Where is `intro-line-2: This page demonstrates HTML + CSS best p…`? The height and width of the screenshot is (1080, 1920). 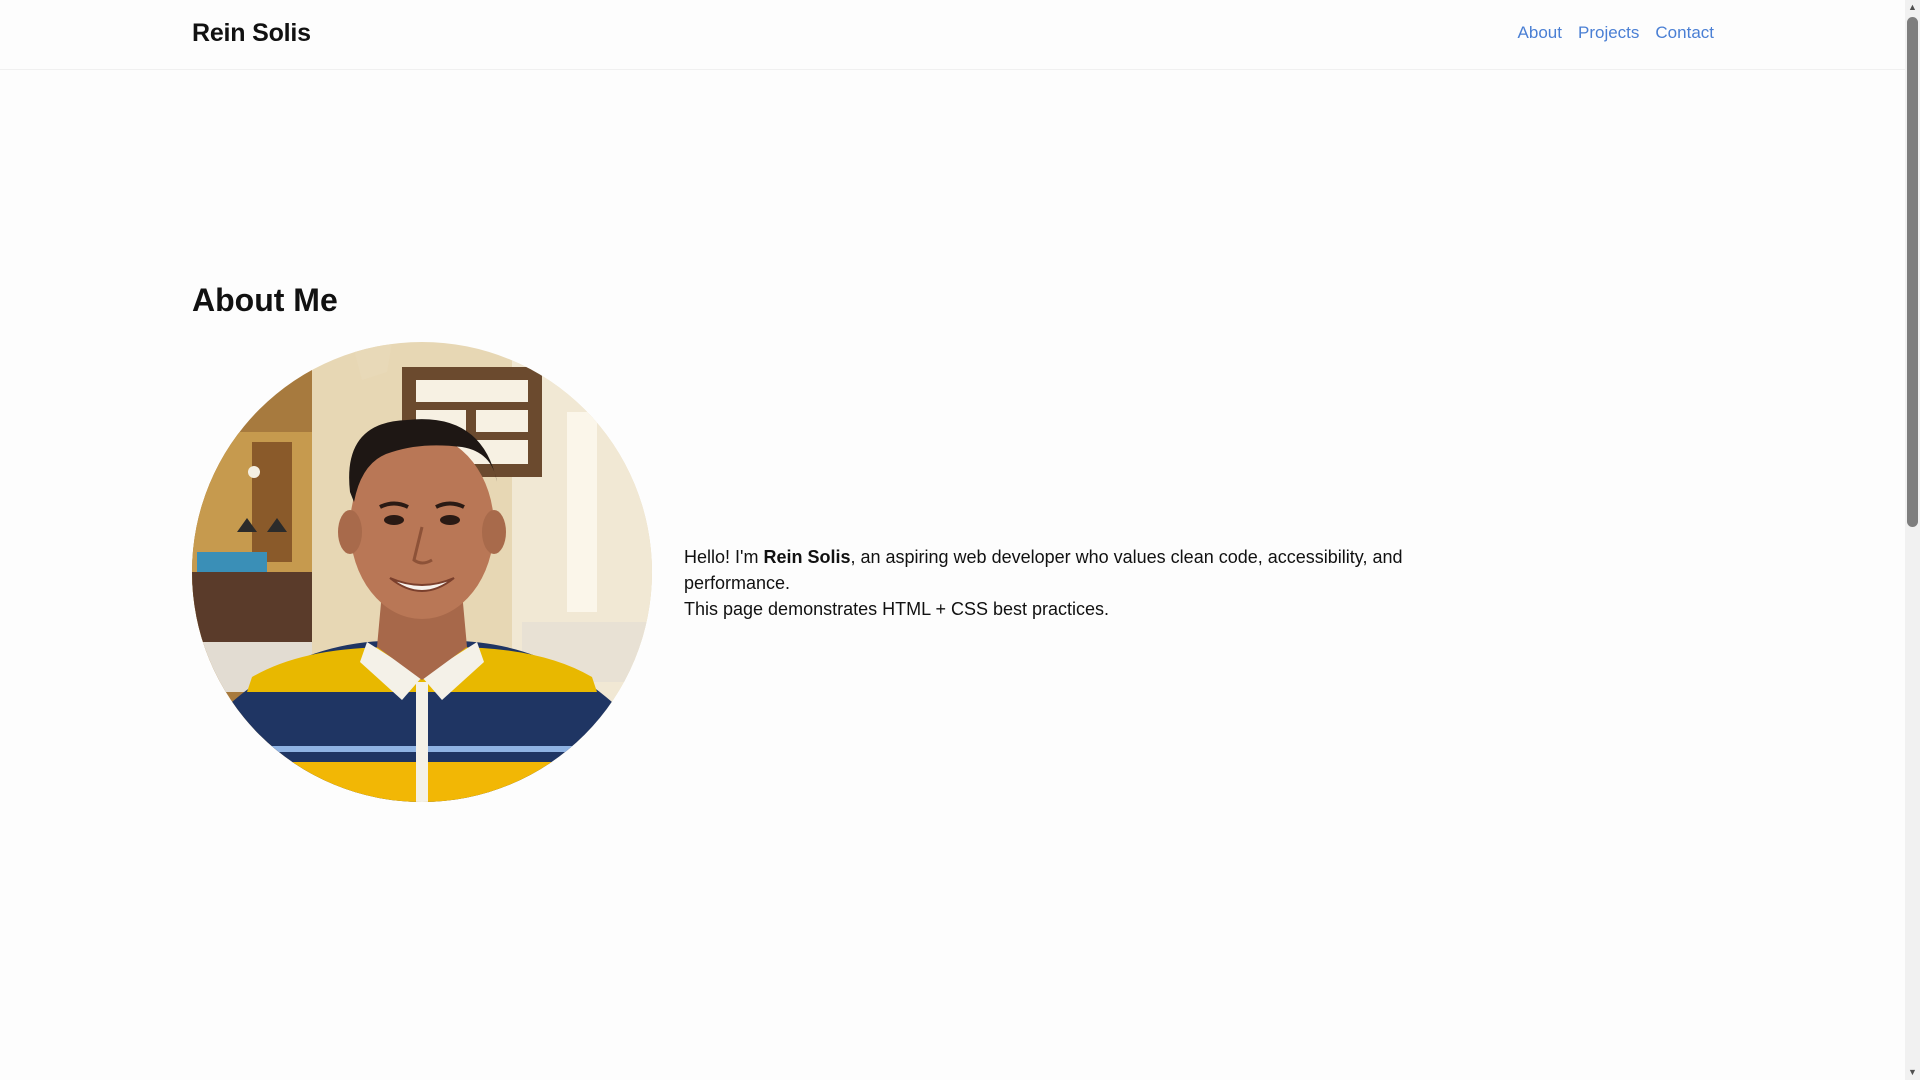 intro-line-2: This page demonstrates HTML + CSS best p… is located at coordinates (897, 609).